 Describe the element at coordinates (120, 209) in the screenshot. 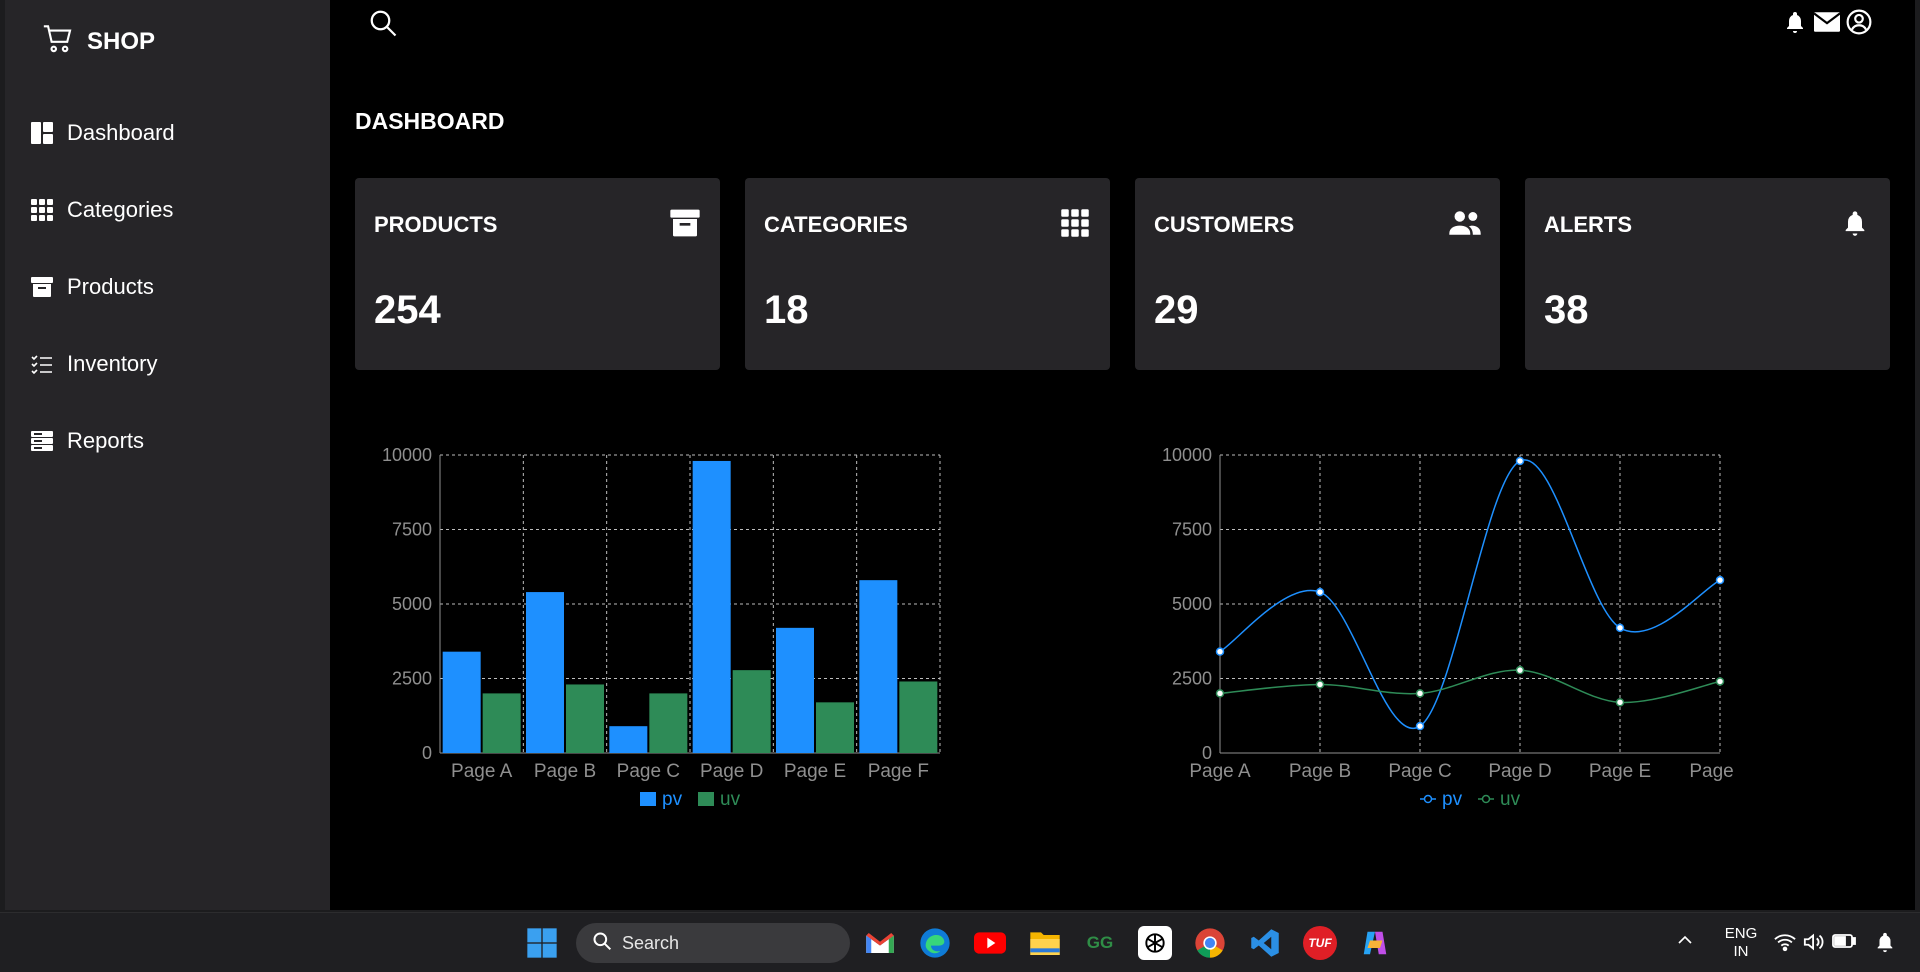

I see `sidebar-item-label: Categories` at that location.